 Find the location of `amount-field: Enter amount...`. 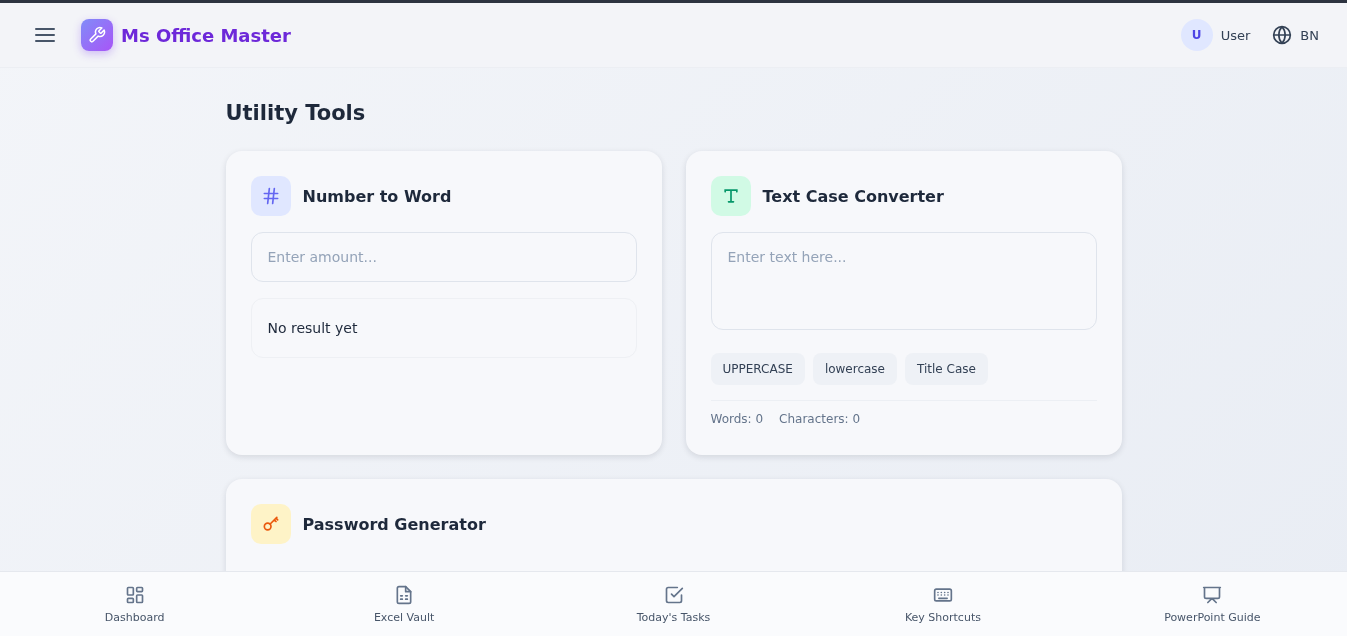

amount-field: Enter amount... is located at coordinates (443, 257).